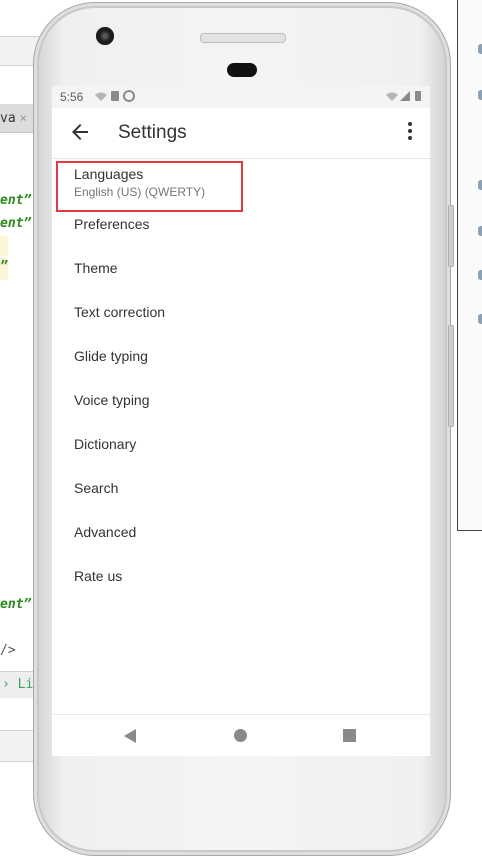  Describe the element at coordinates (241, 446) in the screenshot. I see `settings-item-dictionary: Dictionary` at that location.